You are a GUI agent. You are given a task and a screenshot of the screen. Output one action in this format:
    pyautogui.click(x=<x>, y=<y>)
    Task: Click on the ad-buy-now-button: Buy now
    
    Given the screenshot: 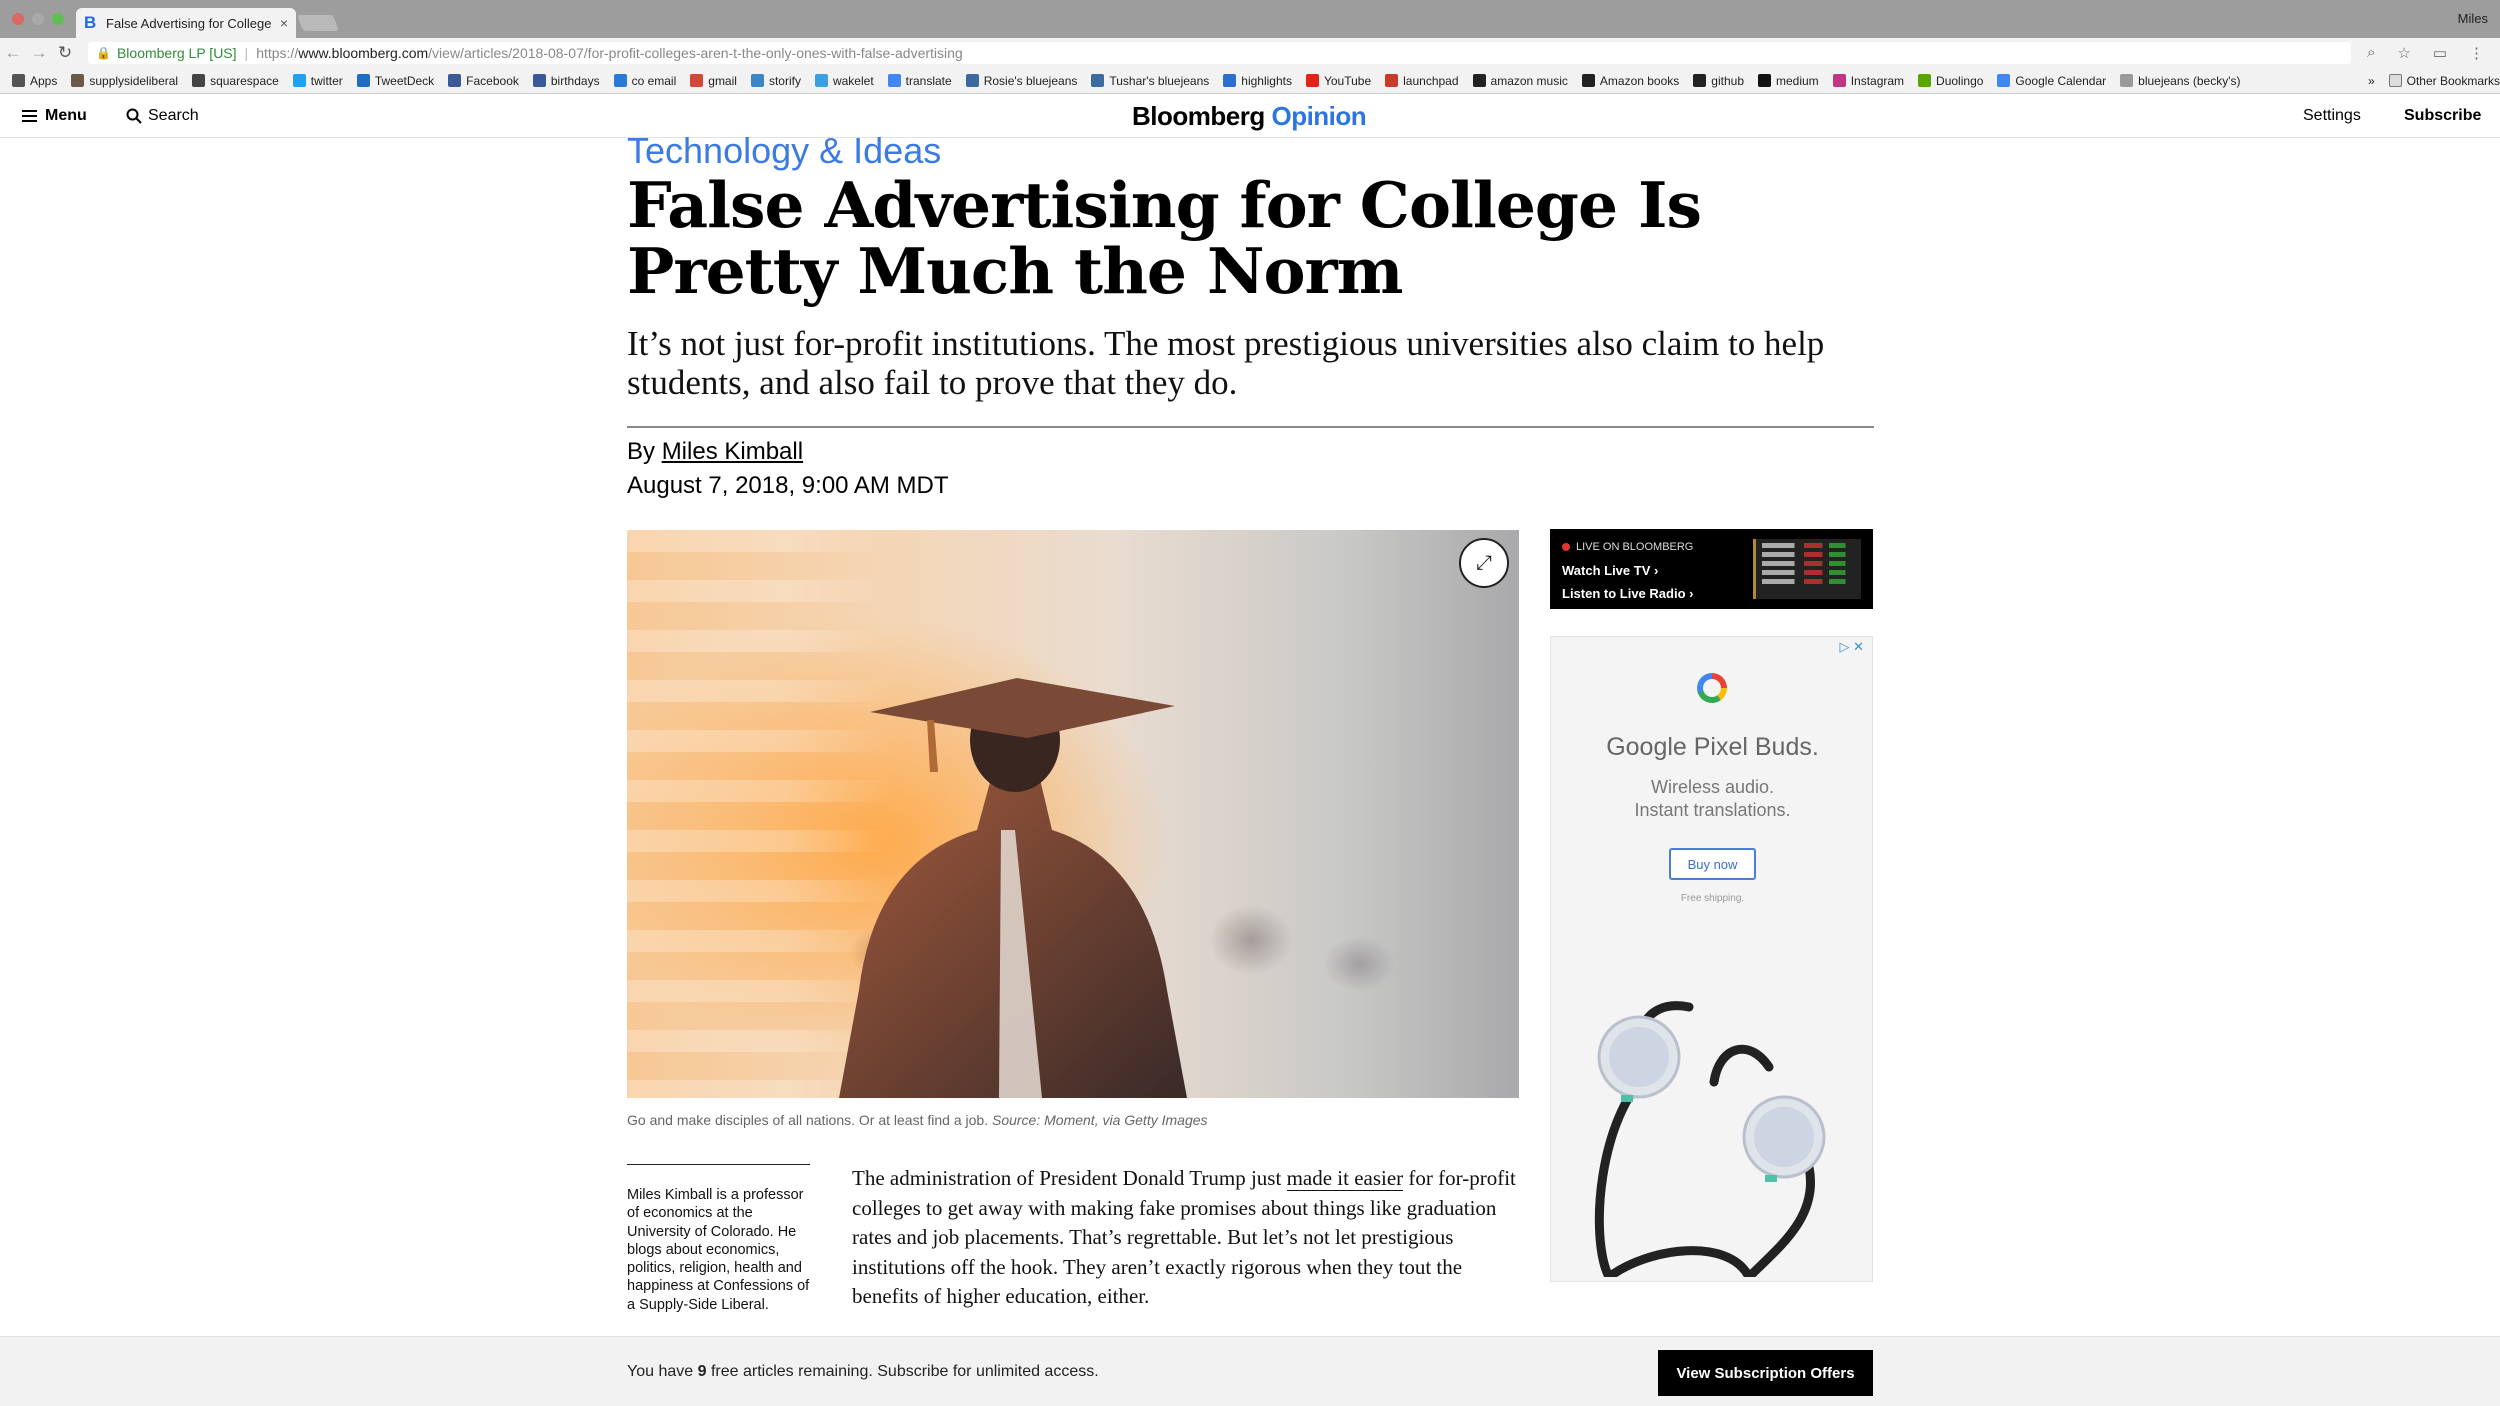 What is the action you would take?
    pyautogui.click(x=1712, y=864)
    